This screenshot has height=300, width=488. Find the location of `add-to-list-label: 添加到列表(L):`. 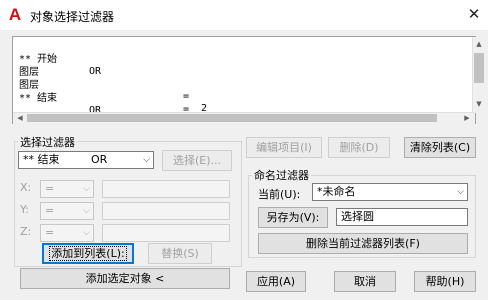

add-to-list-label: 添加到列表(L): is located at coordinates (88, 253).